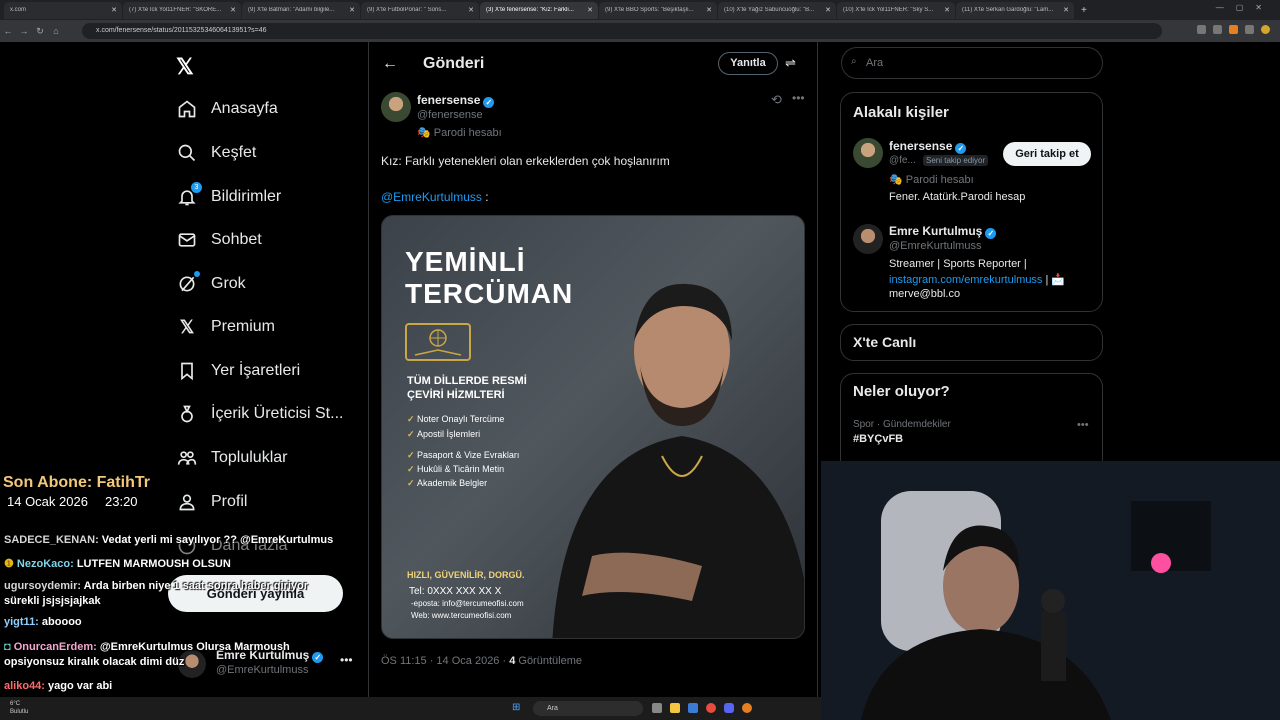 Image resolution: width=1280 pixels, height=720 pixels. Describe the element at coordinates (455, 469) in the screenshot. I see `ad-list-item: ✓ Hukûli & Ticârin Metin` at that location.